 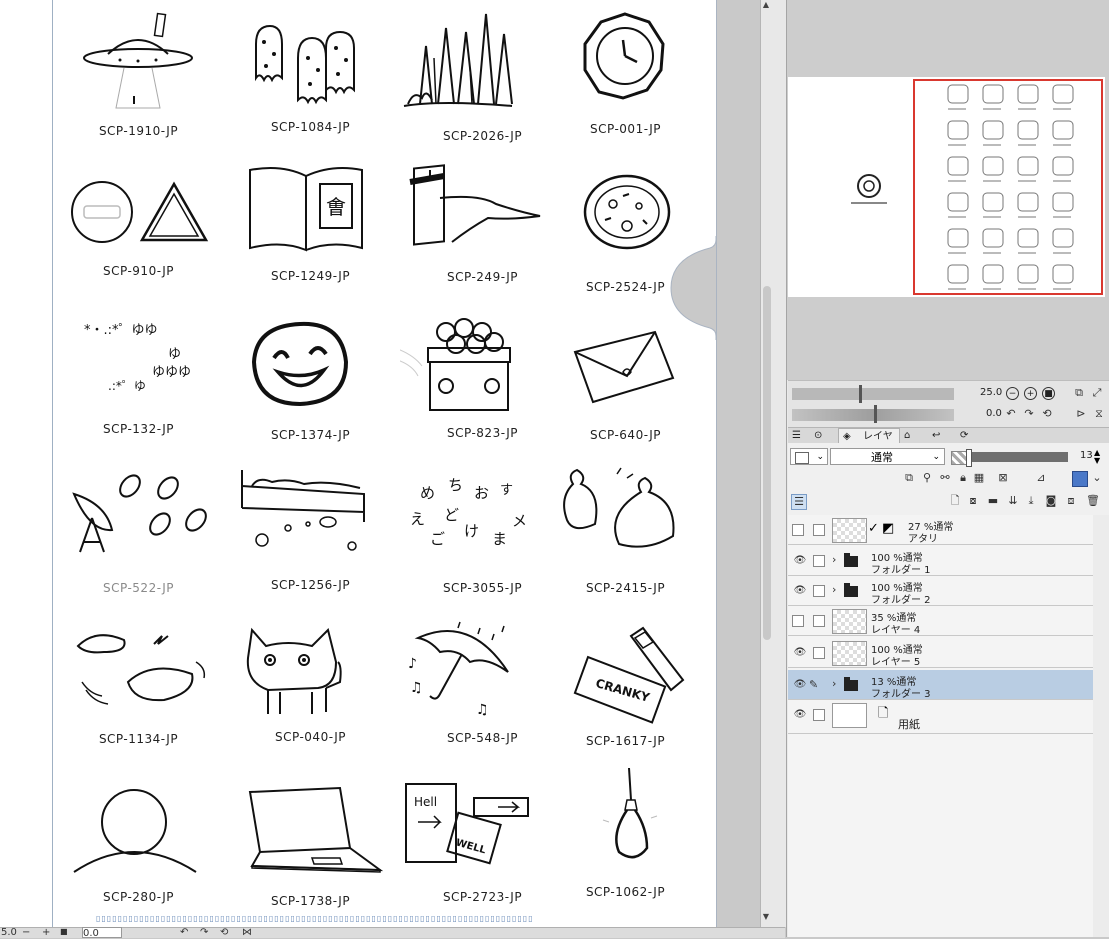 I want to click on zoom-slider-handle, so click(x=860, y=394).